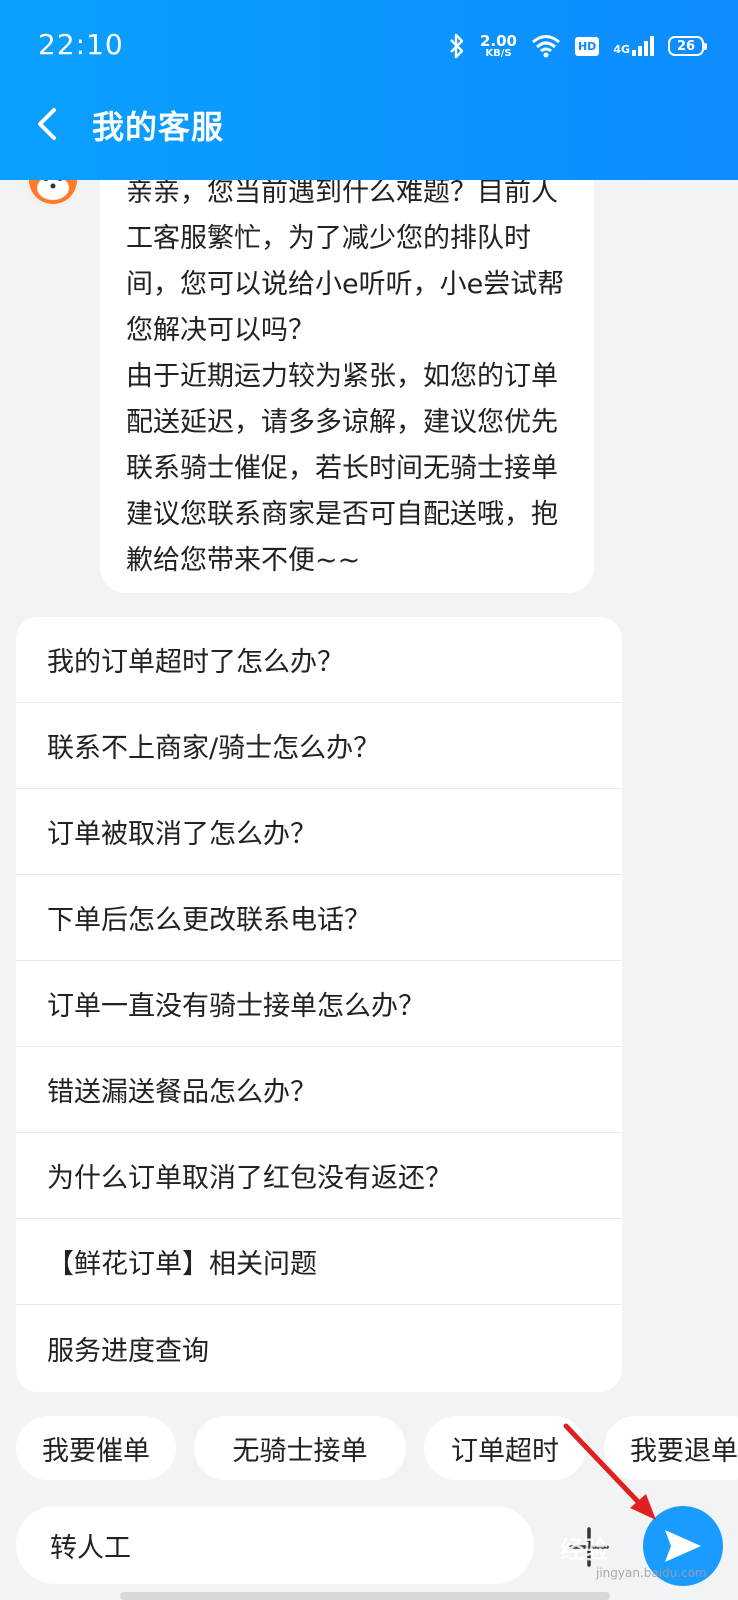  Describe the element at coordinates (319, 1348) in the screenshot. I see `faq-item: 服务进度查询` at that location.